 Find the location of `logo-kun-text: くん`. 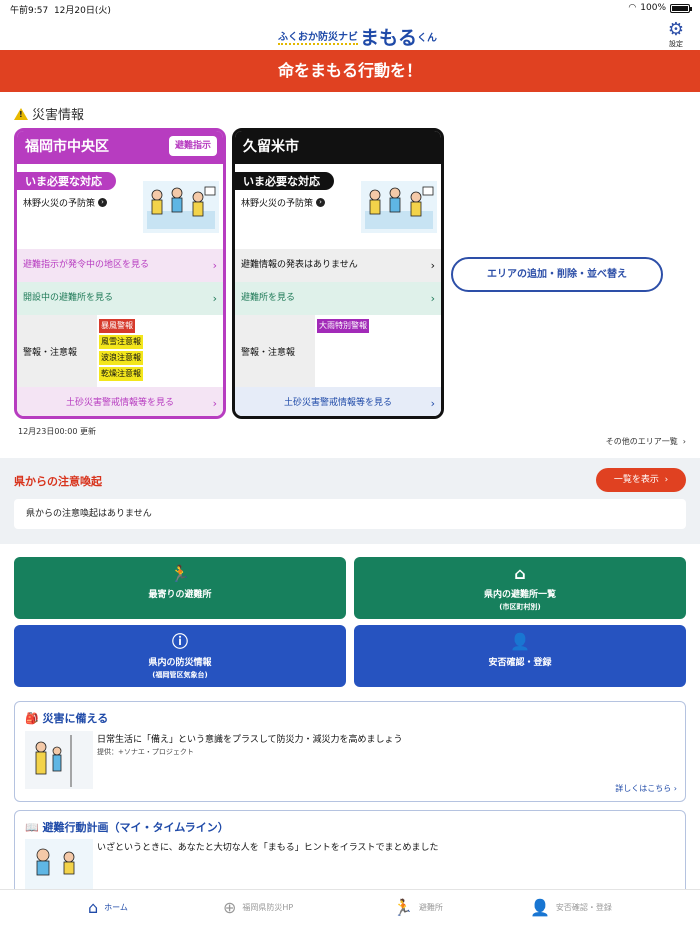

logo-kun-text: くん is located at coordinates (427, 38).